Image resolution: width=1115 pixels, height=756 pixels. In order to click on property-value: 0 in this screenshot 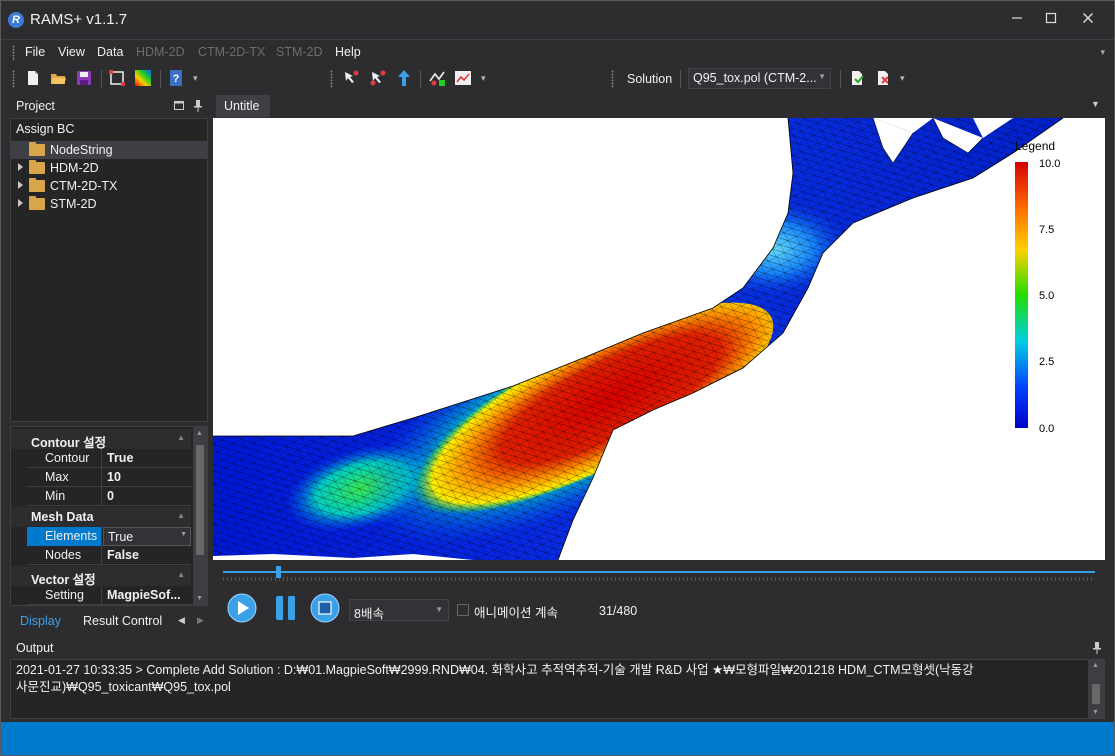, I will do `click(147, 496)`.